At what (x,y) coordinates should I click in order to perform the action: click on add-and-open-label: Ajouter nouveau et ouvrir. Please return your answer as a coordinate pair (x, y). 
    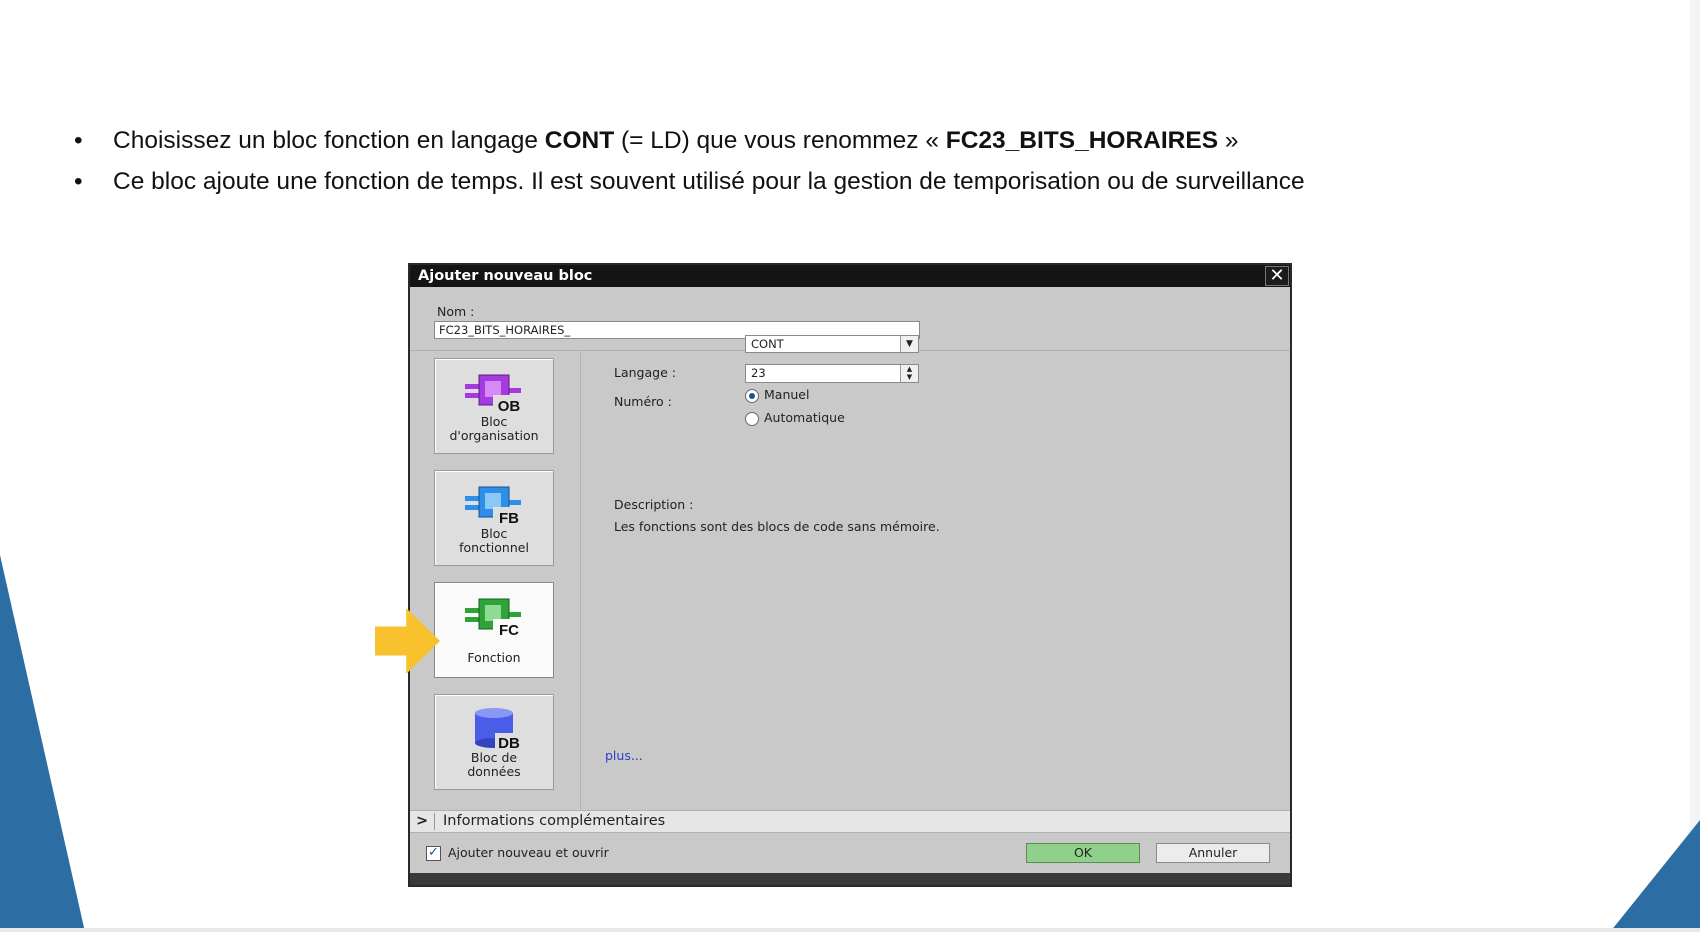
    Looking at the image, I should click on (528, 852).